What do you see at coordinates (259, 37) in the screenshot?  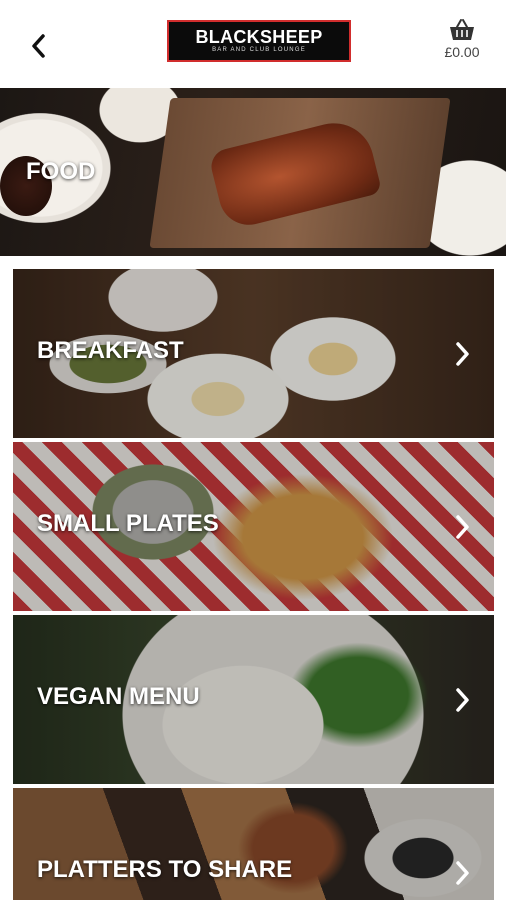 I see `brand-title: BLACKSHEEP` at bounding box center [259, 37].